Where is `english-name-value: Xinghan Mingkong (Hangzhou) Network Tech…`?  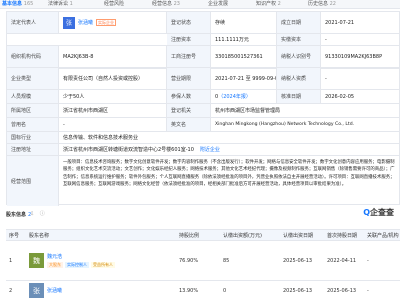 english-name-value: Xinghan Mingkong (Hangzhou) Network Tech… is located at coordinates (285, 124).